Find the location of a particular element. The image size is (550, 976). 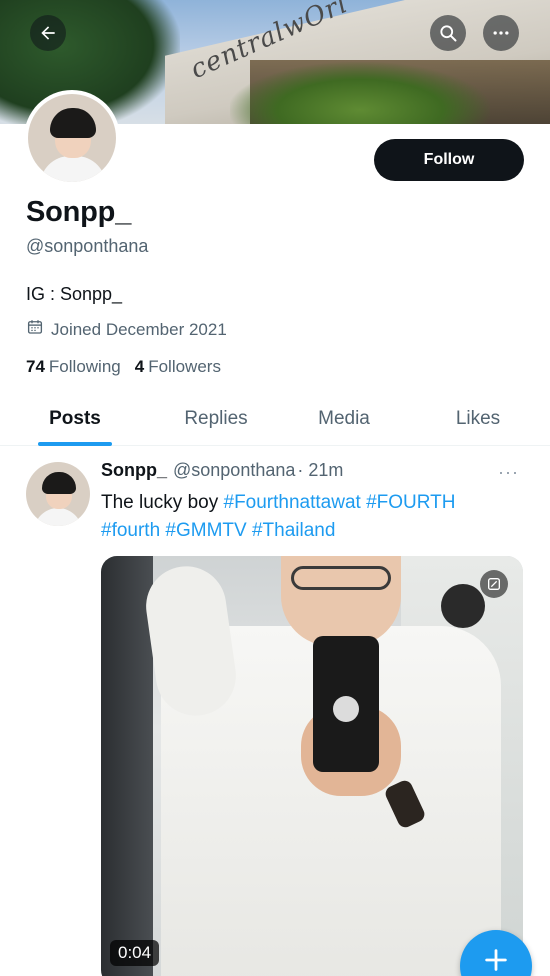

joined-text: Joined December 2021 is located at coordinates (139, 329).